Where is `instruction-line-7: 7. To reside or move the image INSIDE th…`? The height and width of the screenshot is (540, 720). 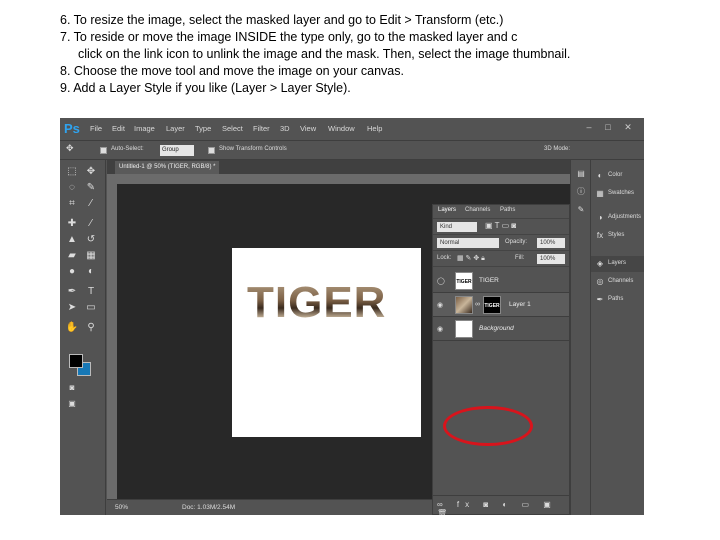 instruction-line-7: 7. To reside or move the image INSIDE th… is located at coordinates (289, 37).